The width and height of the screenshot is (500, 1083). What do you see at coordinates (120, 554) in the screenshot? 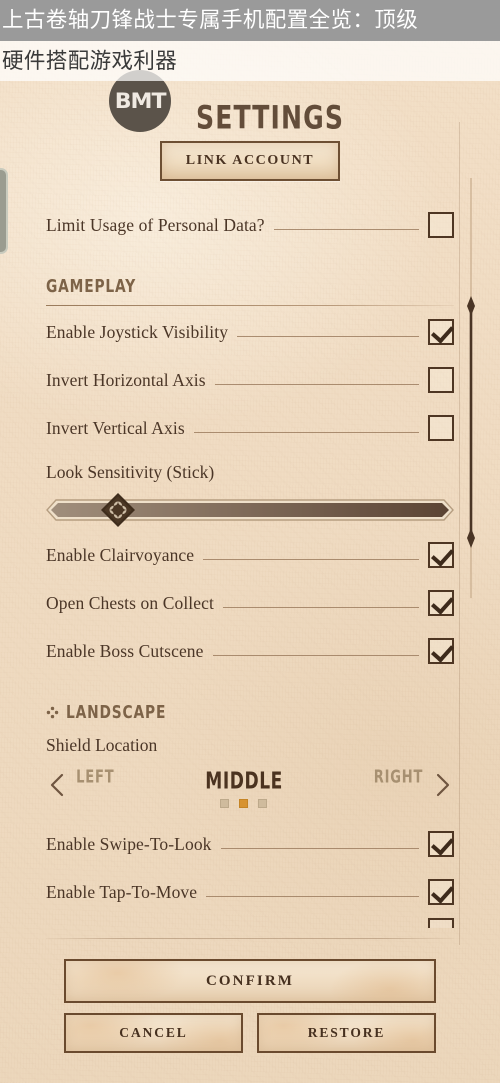
I see `row-label: Enable Clairvoyance` at bounding box center [120, 554].